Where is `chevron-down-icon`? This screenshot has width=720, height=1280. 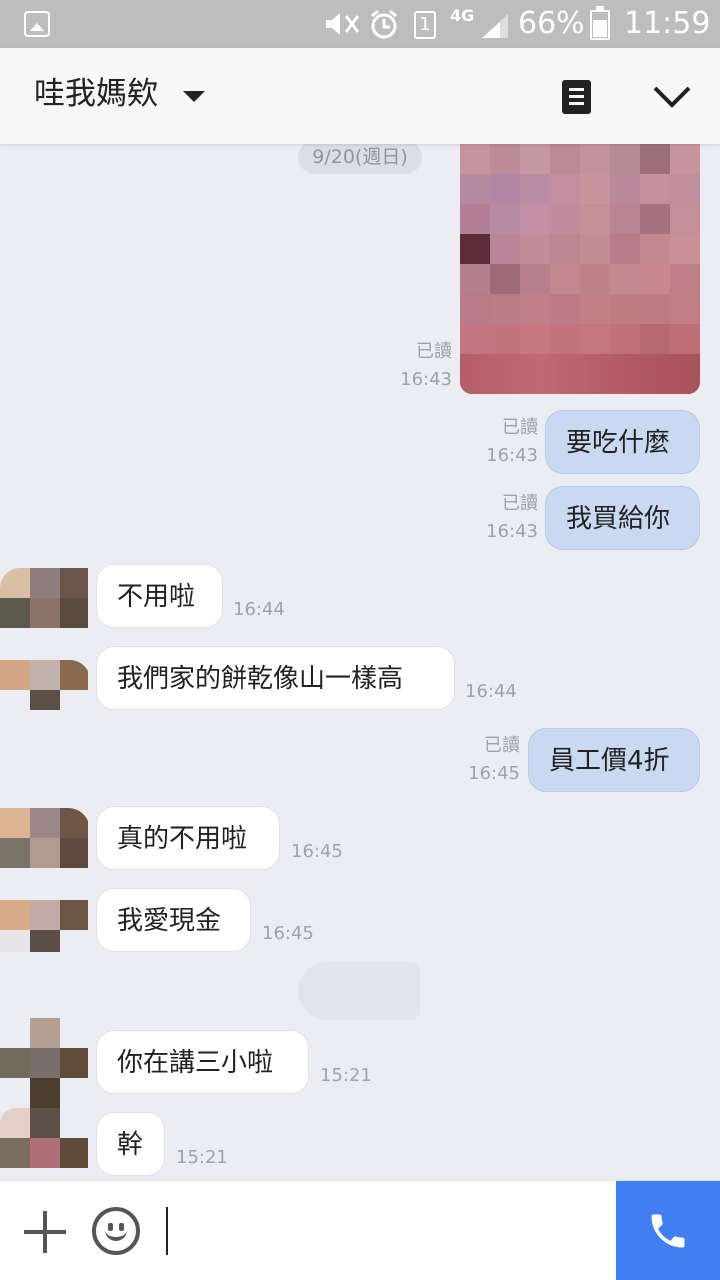
chevron-down-icon is located at coordinates (672, 97).